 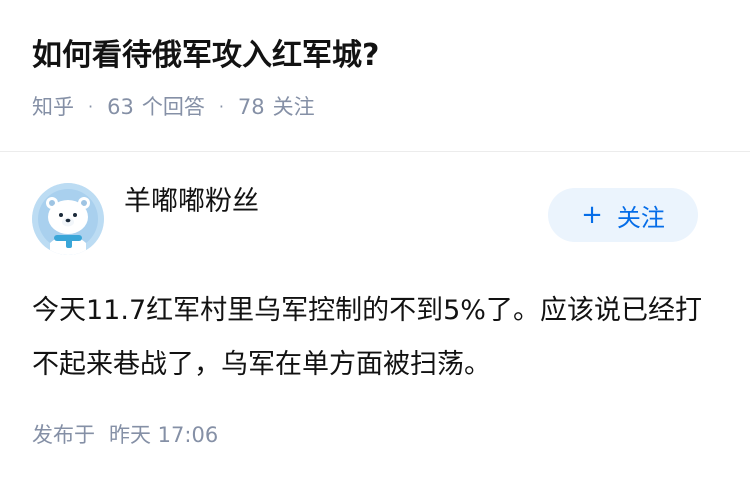 What do you see at coordinates (375, 107) in the screenshot?
I see `question-meta: 知乎 · 63 个回答 · 78 关注` at bounding box center [375, 107].